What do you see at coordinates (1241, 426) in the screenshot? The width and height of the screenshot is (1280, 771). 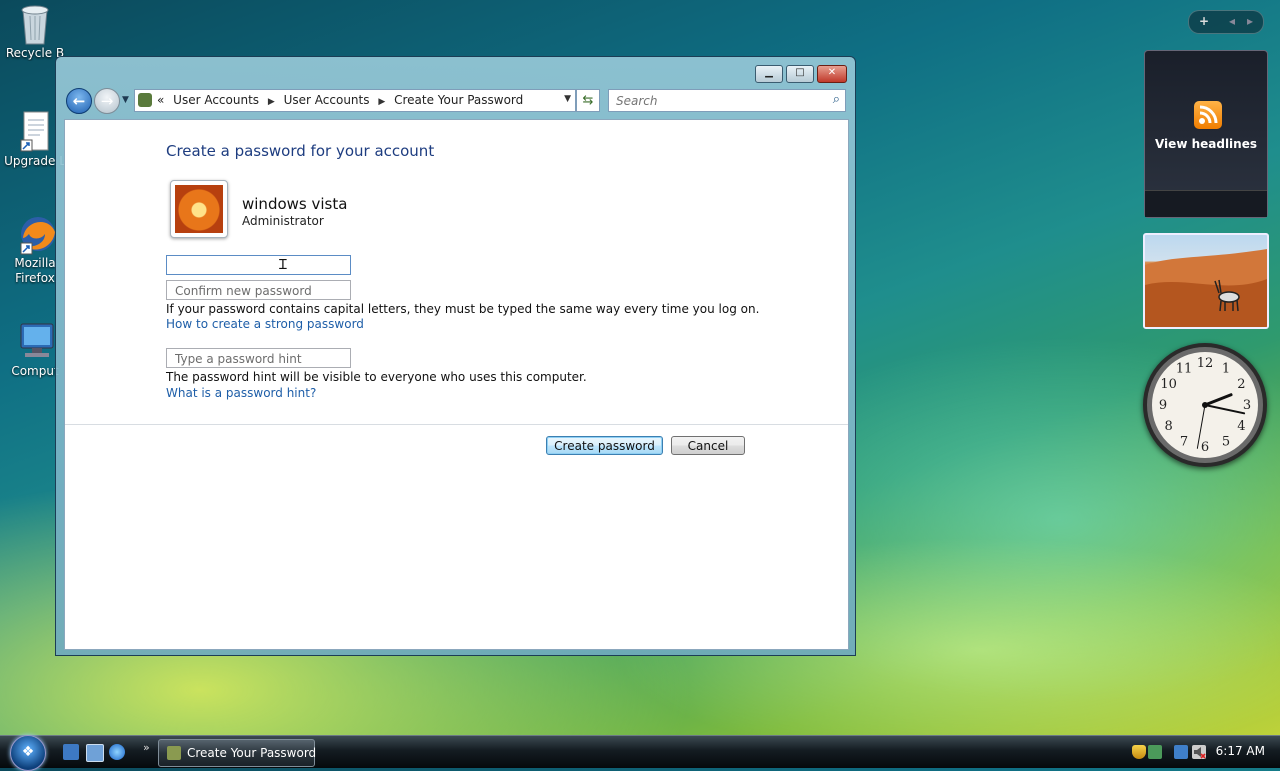 I see `clock-numeral: 4` at bounding box center [1241, 426].